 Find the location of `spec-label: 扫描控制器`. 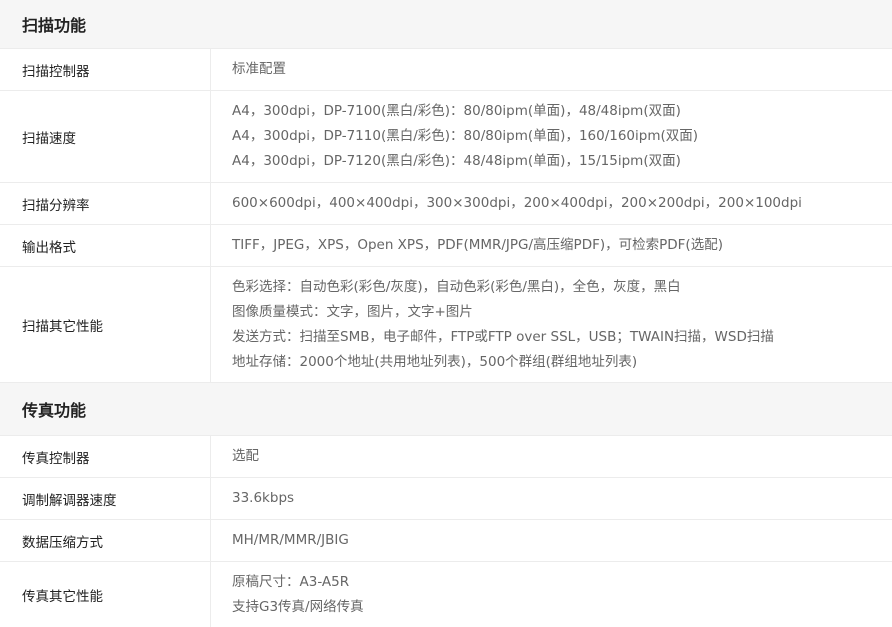

spec-label: 扫描控制器 is located at coordinates (105, 69).